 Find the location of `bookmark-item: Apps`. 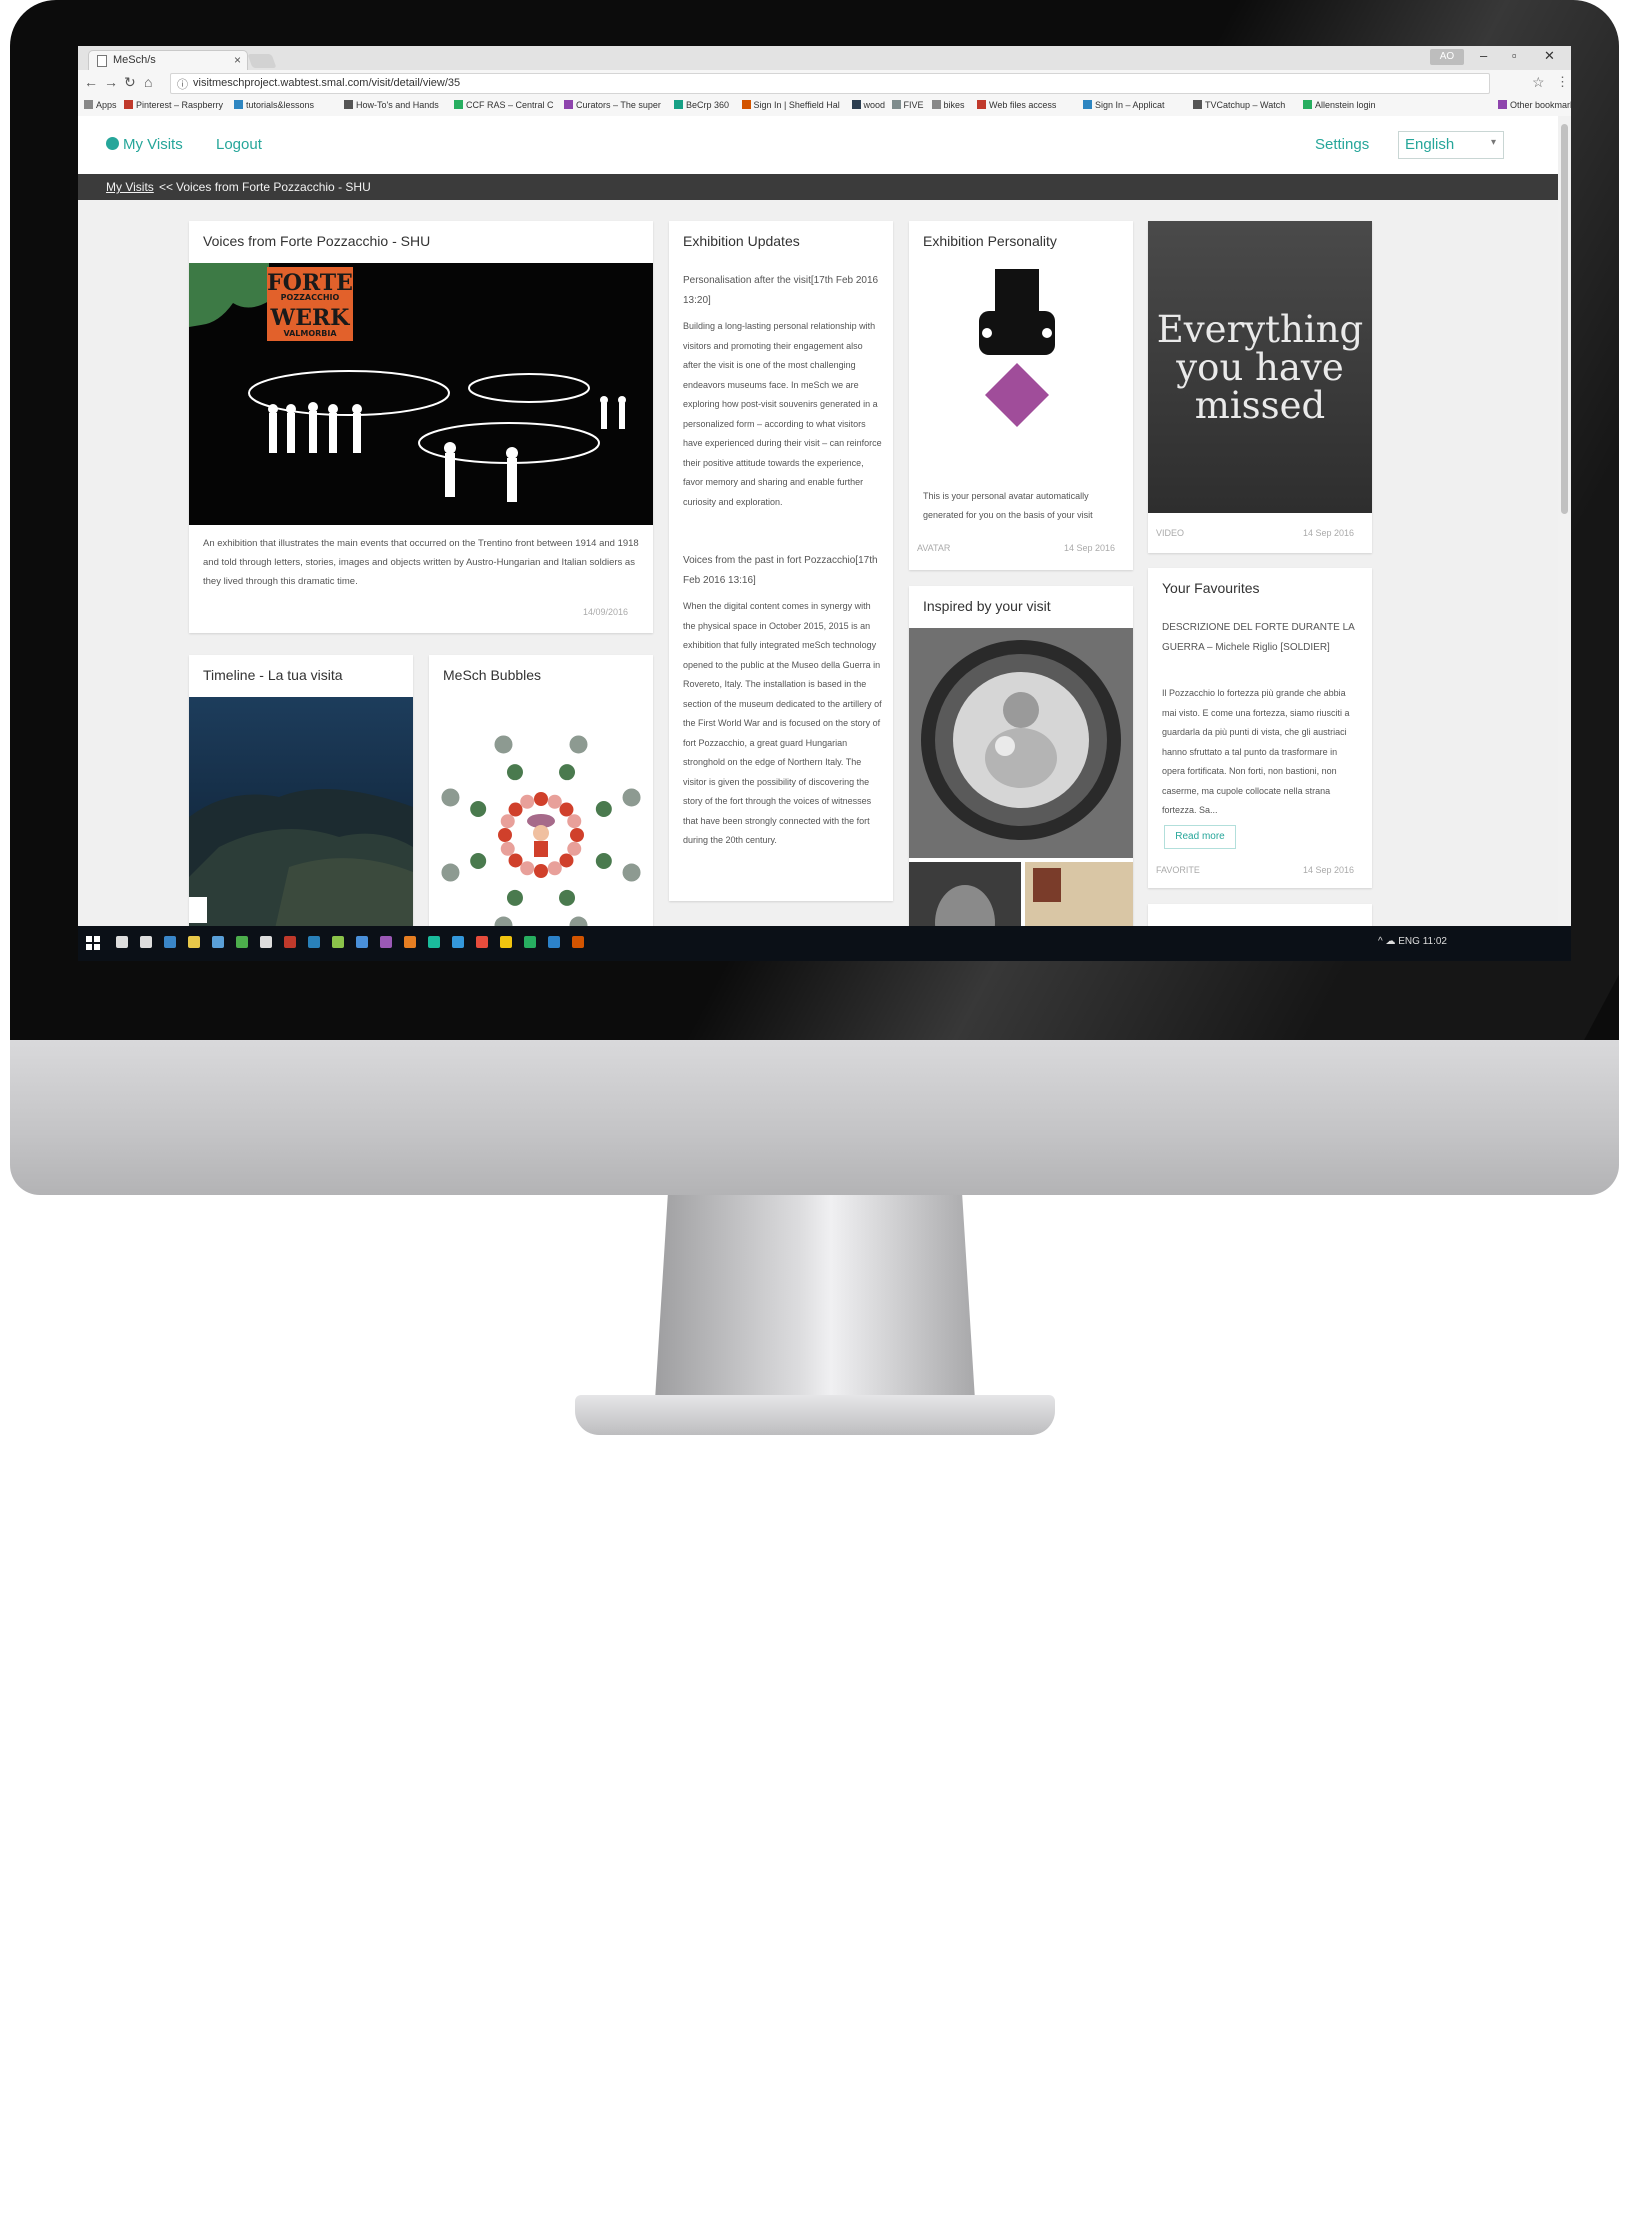

bookmark-item: Apps is located at coordinates (100, 105).